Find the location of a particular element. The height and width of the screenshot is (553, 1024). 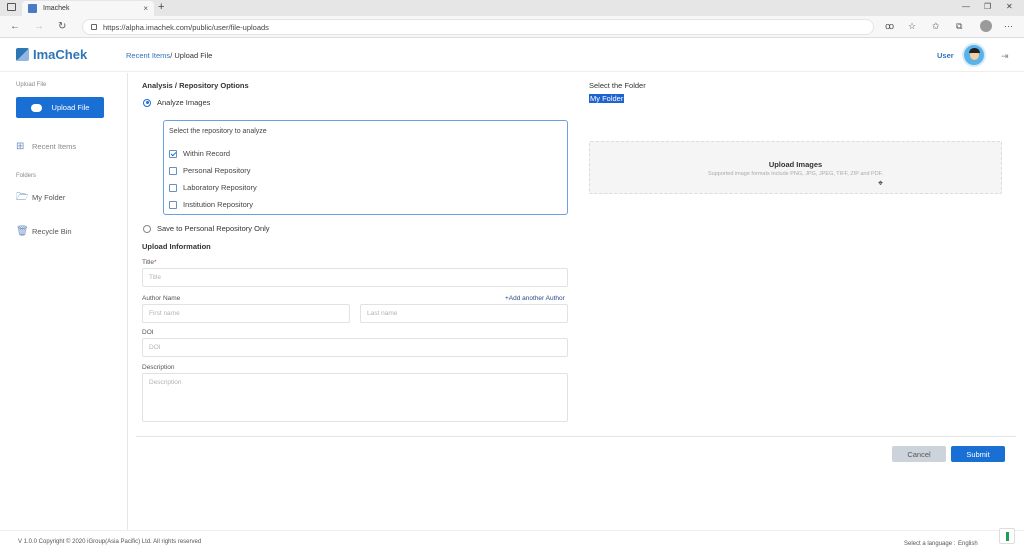

upload-information-title: Upload Information is located at coordinates (176, 246).